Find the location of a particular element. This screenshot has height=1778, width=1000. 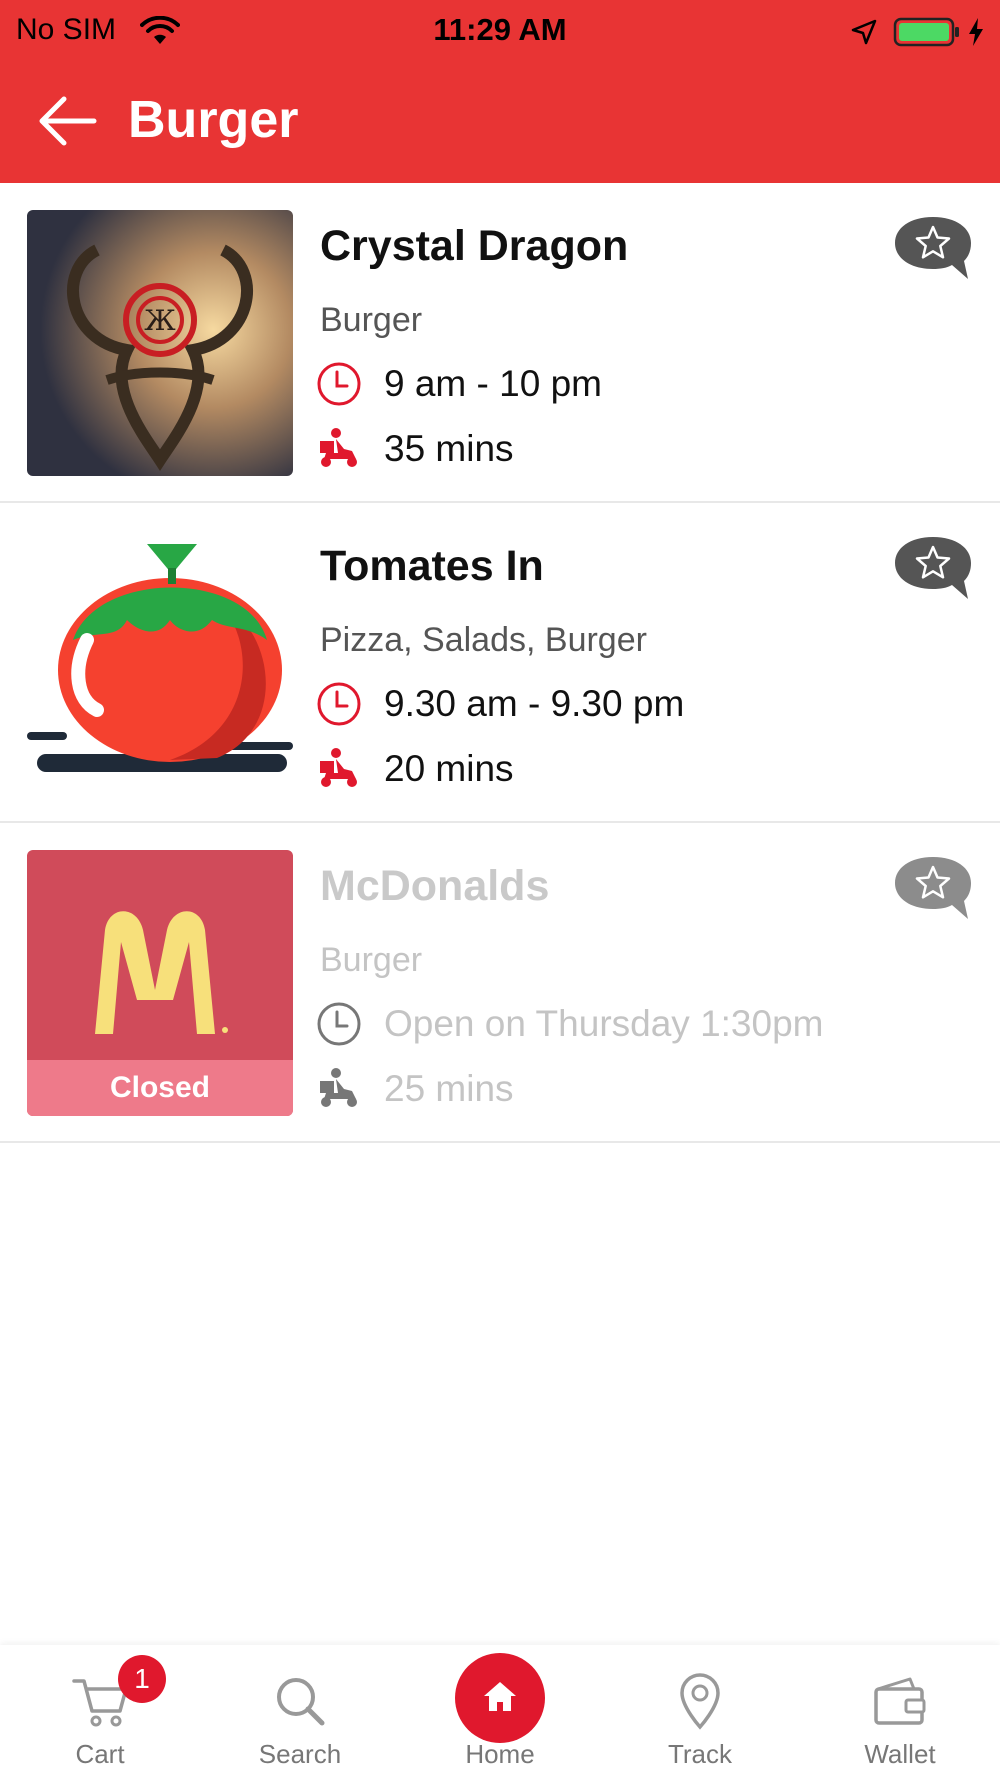

opening-hours: Open on Thursday 1:30pm is located at coordinates (604, 1023).